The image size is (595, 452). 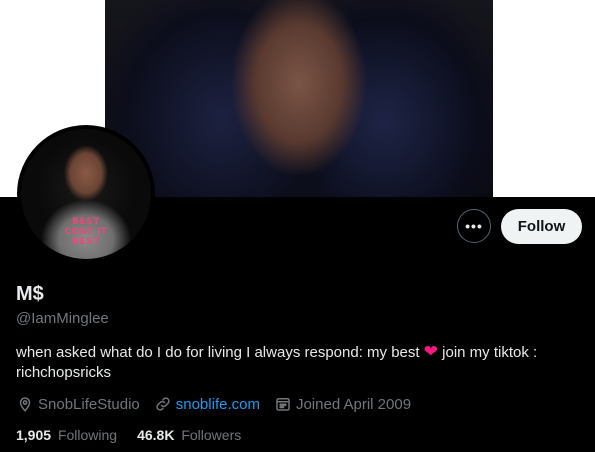 What do you see at coordinates (163, 404) in the screenshot?
I see `link-icon` at bounding box center [163, 404].